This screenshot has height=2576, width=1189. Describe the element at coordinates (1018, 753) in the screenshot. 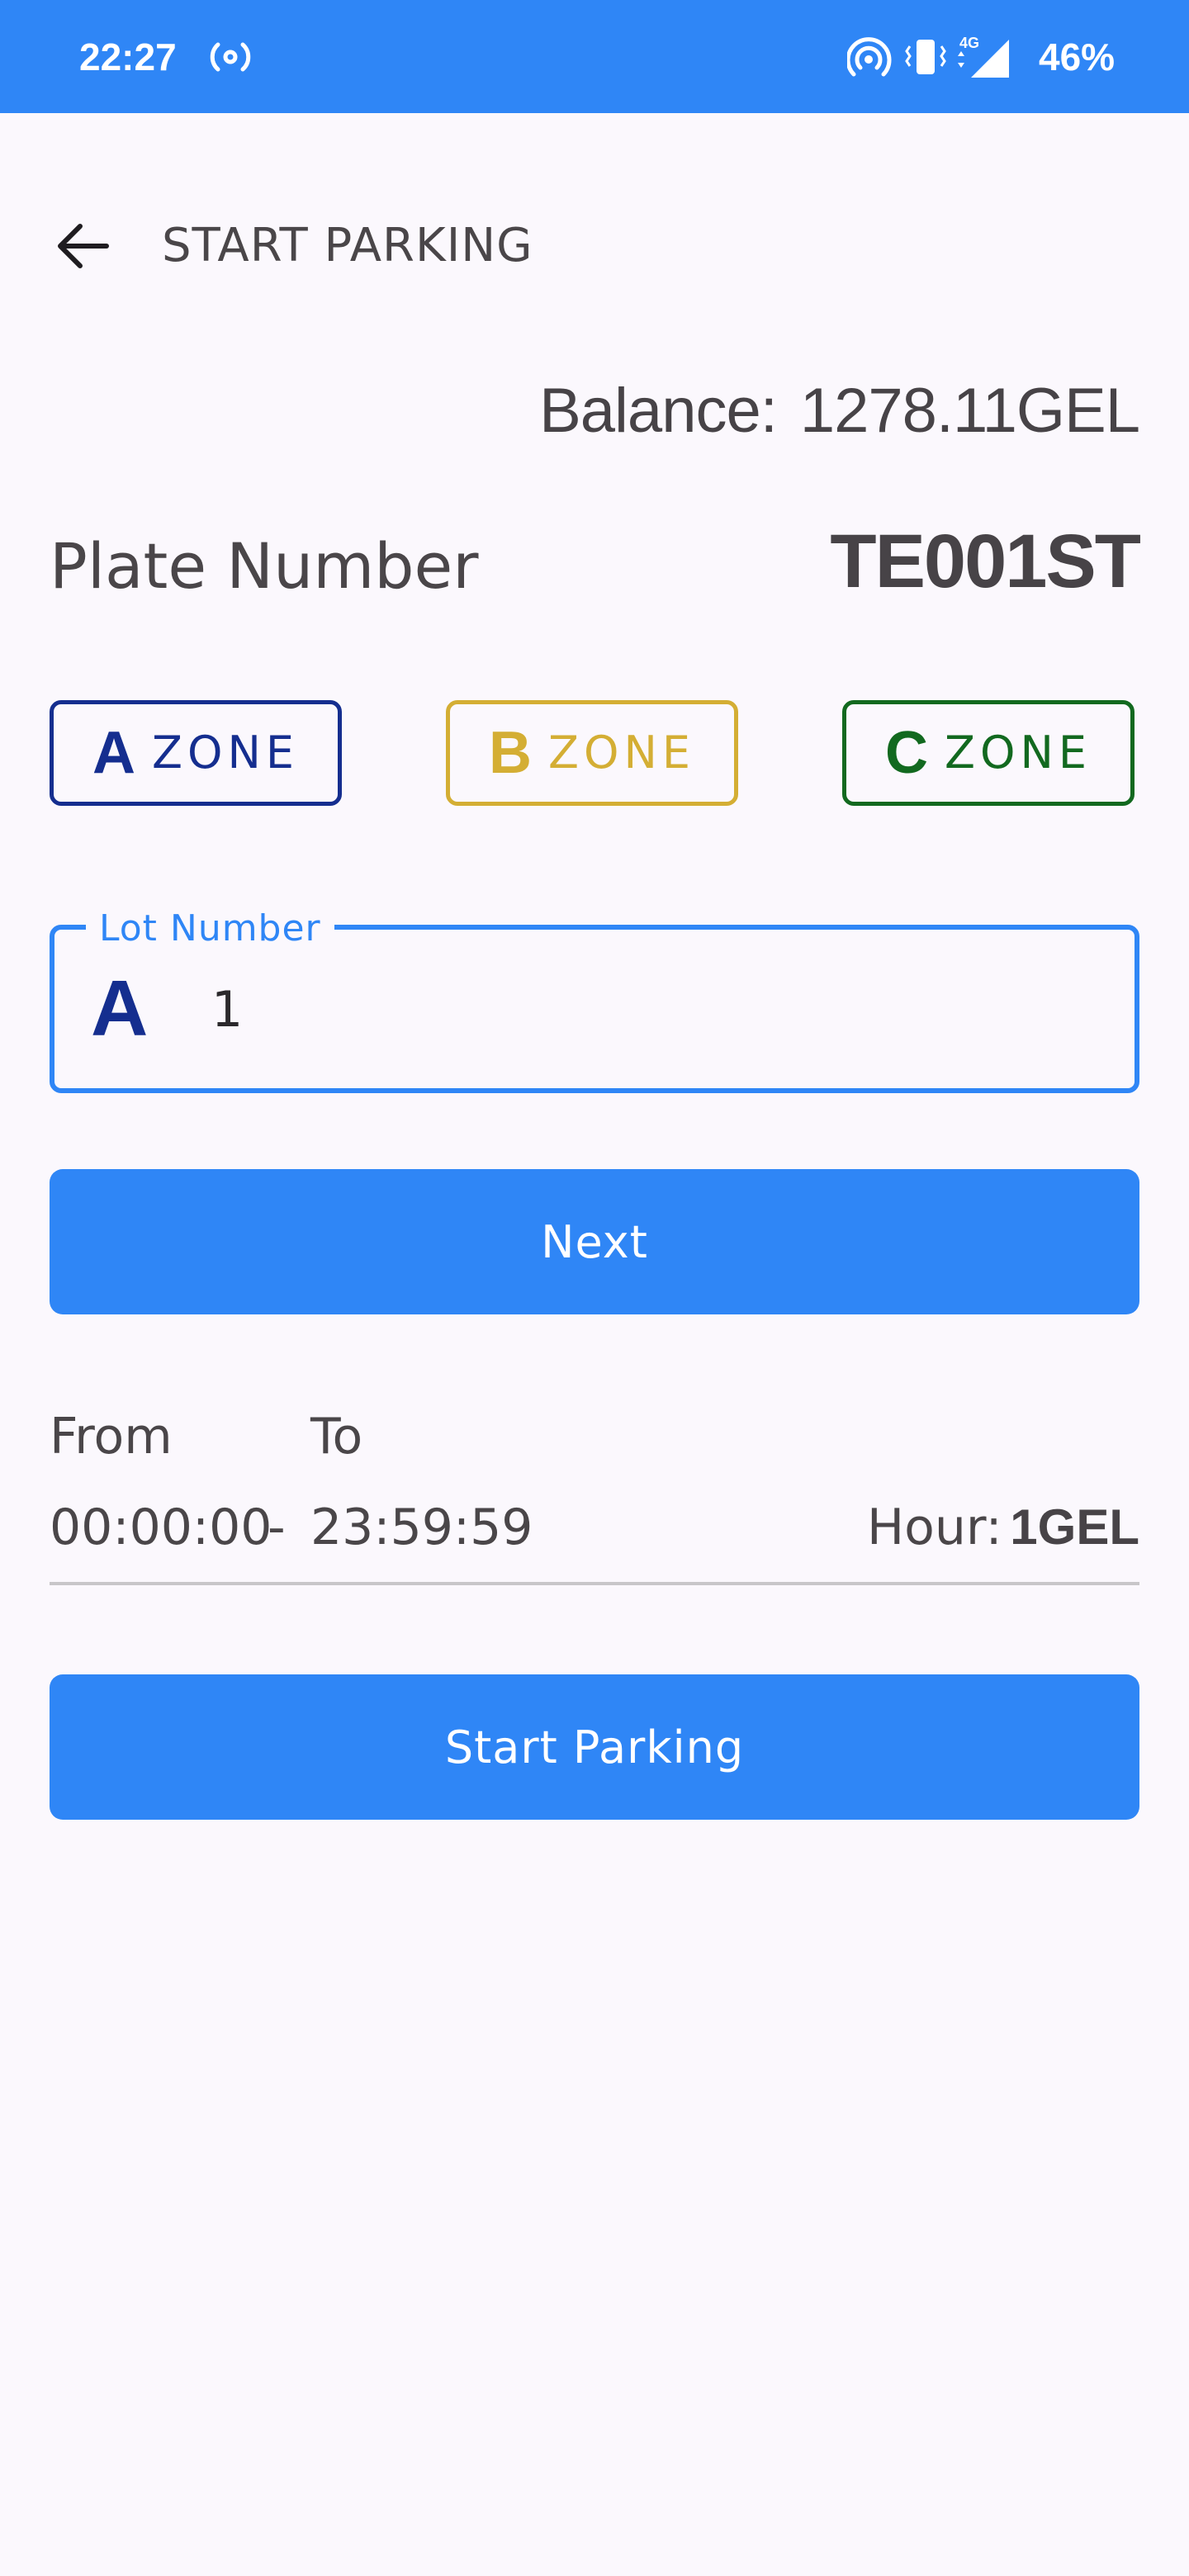

I see `zone-c-label: ZONE` at that location.